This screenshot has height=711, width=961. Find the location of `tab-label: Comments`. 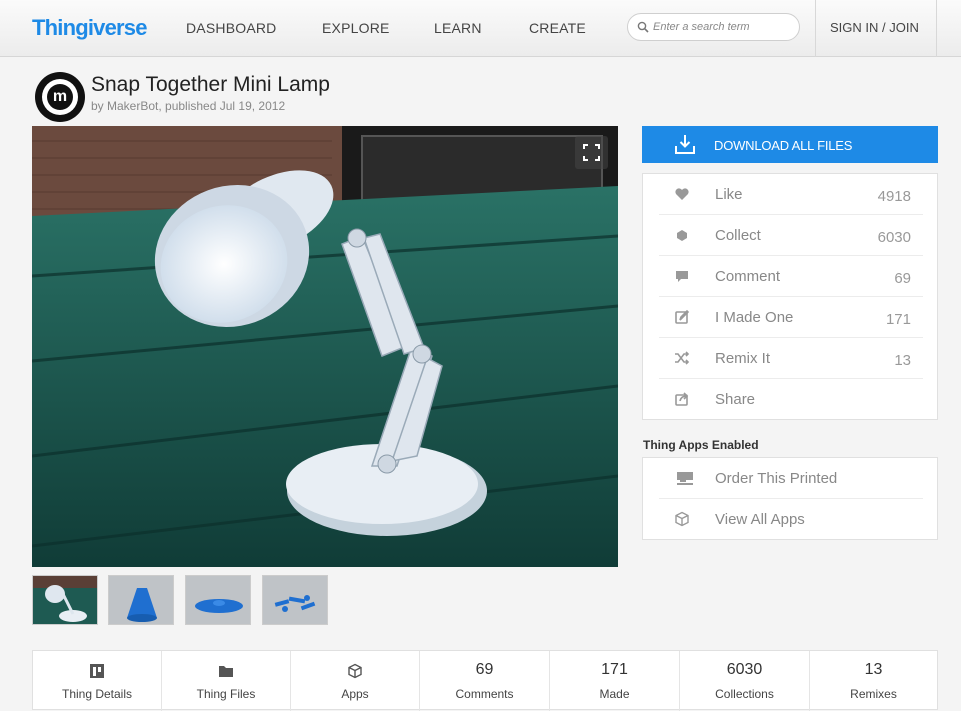

tab-label: Comments is located at coordinates (484, 694).